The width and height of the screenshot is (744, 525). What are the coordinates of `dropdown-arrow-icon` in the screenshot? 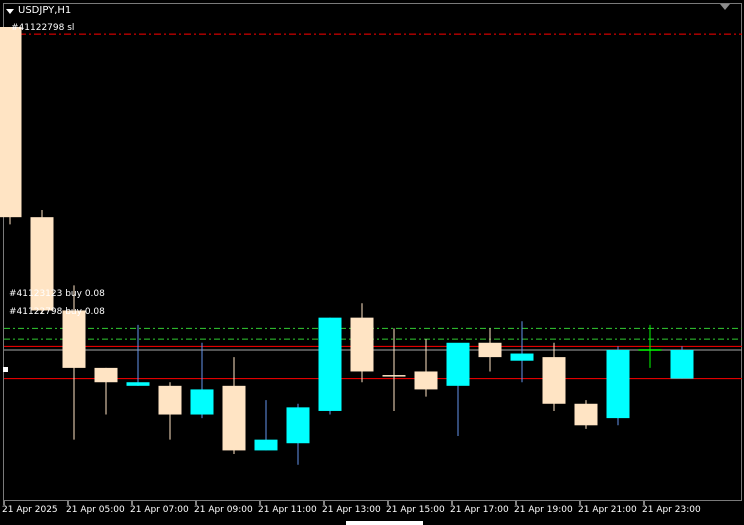 It's located at (10, 11).